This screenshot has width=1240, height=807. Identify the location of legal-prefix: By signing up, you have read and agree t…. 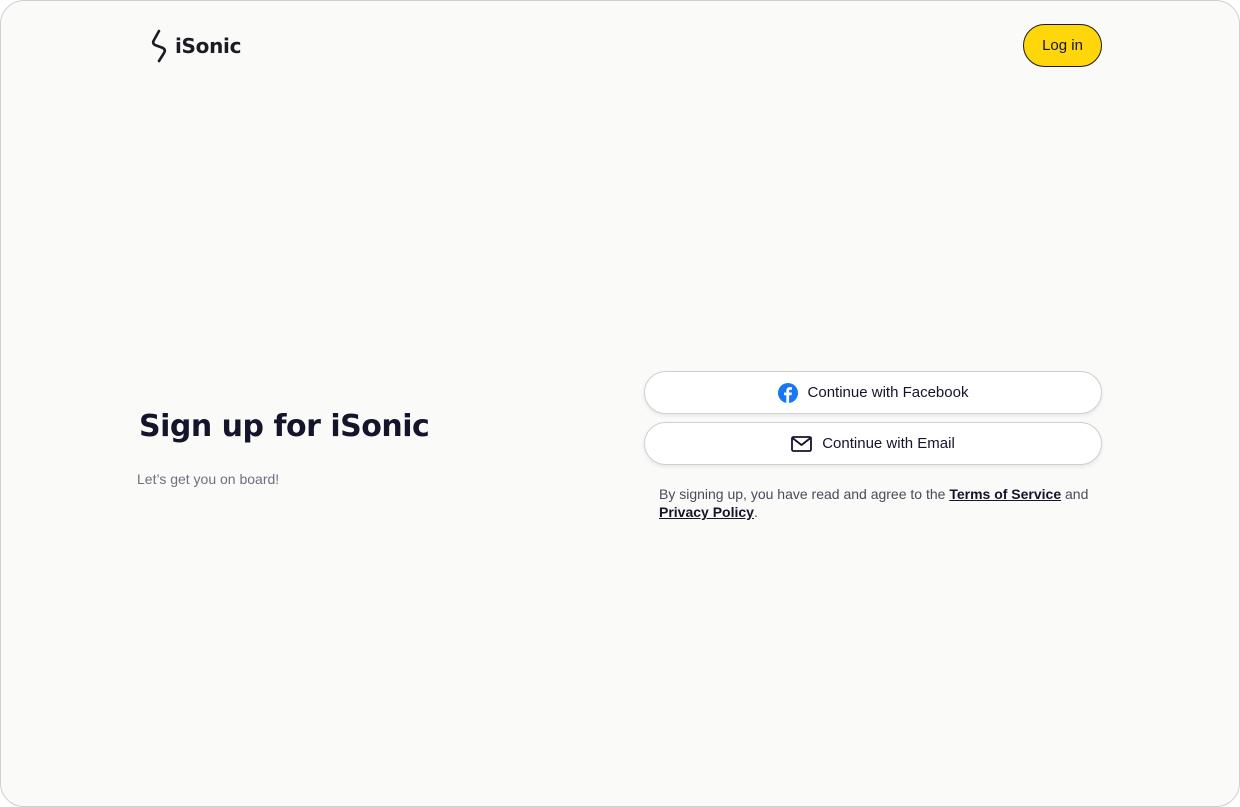
(804, 494).